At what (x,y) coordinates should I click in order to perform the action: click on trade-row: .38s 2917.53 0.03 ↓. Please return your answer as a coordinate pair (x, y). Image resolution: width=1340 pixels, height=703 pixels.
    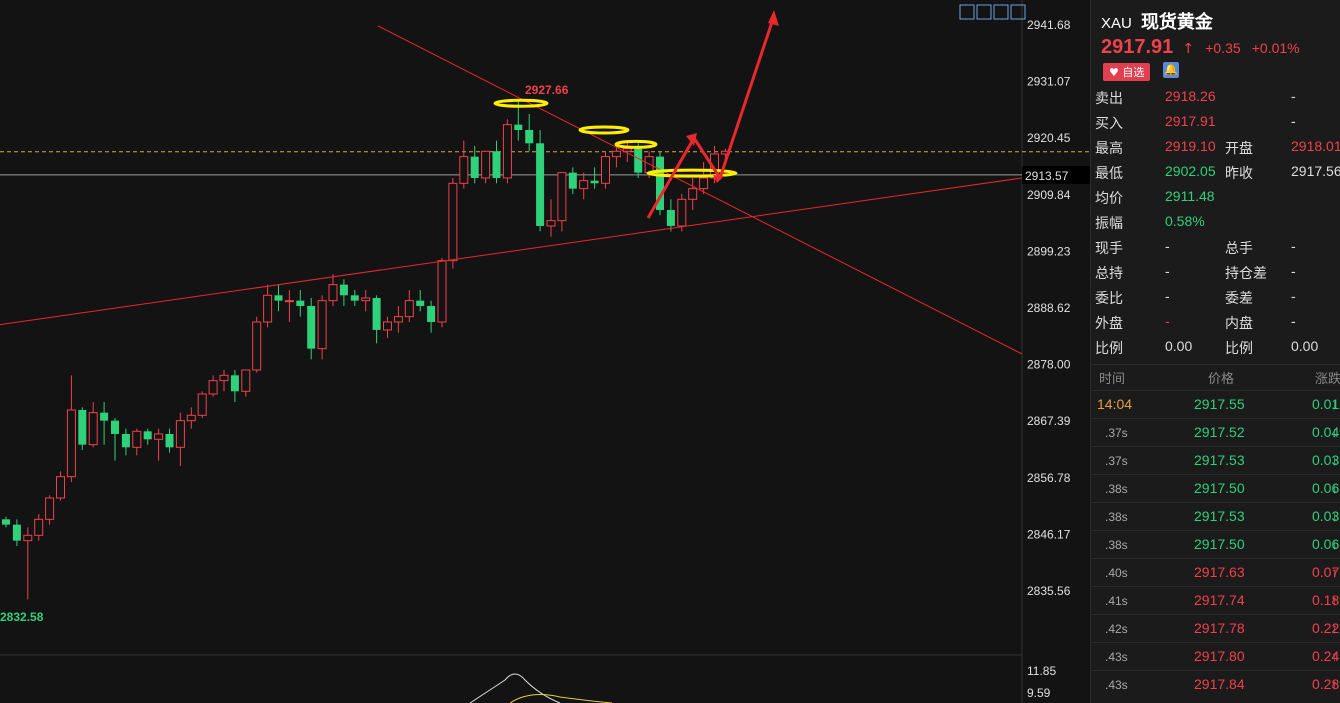
    Looking at the image, I should click on (1215, 516).